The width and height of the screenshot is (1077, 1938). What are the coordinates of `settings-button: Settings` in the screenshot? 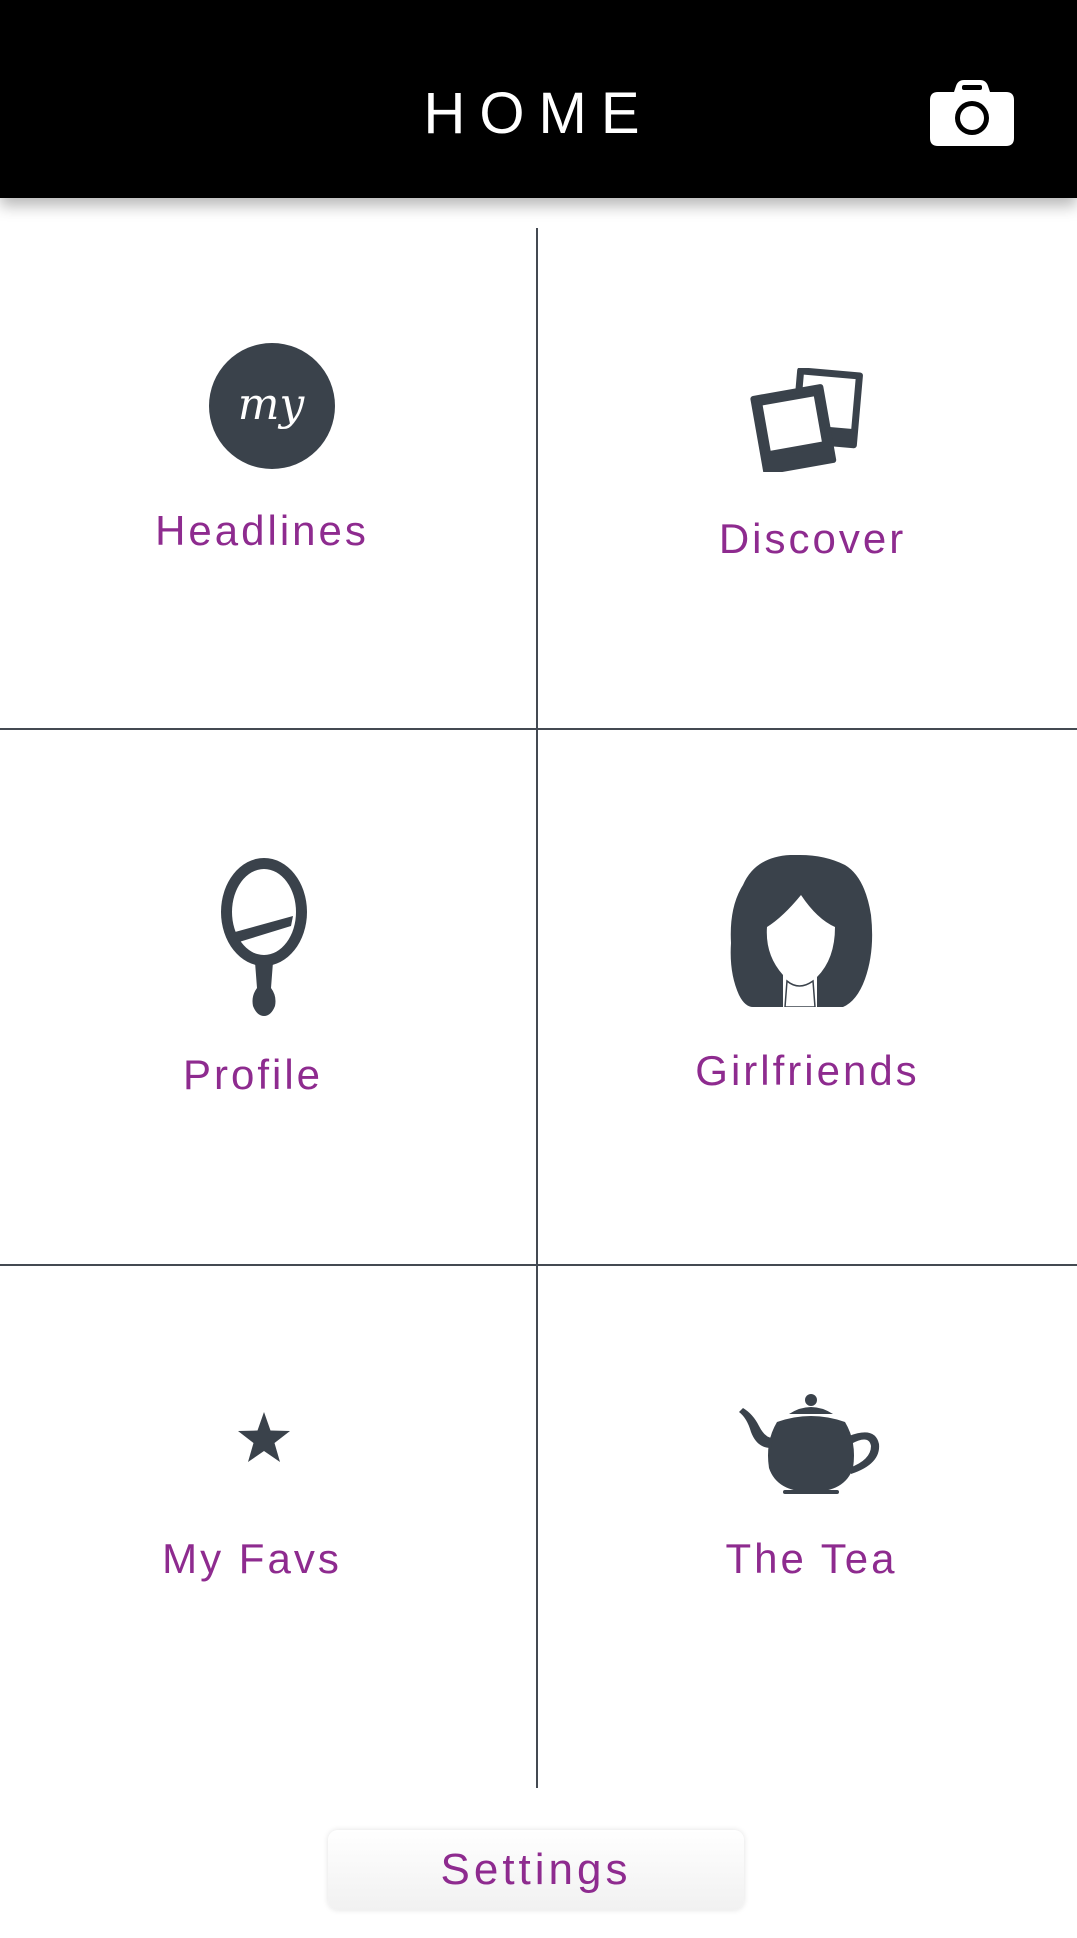 It's located at (536, 1870).